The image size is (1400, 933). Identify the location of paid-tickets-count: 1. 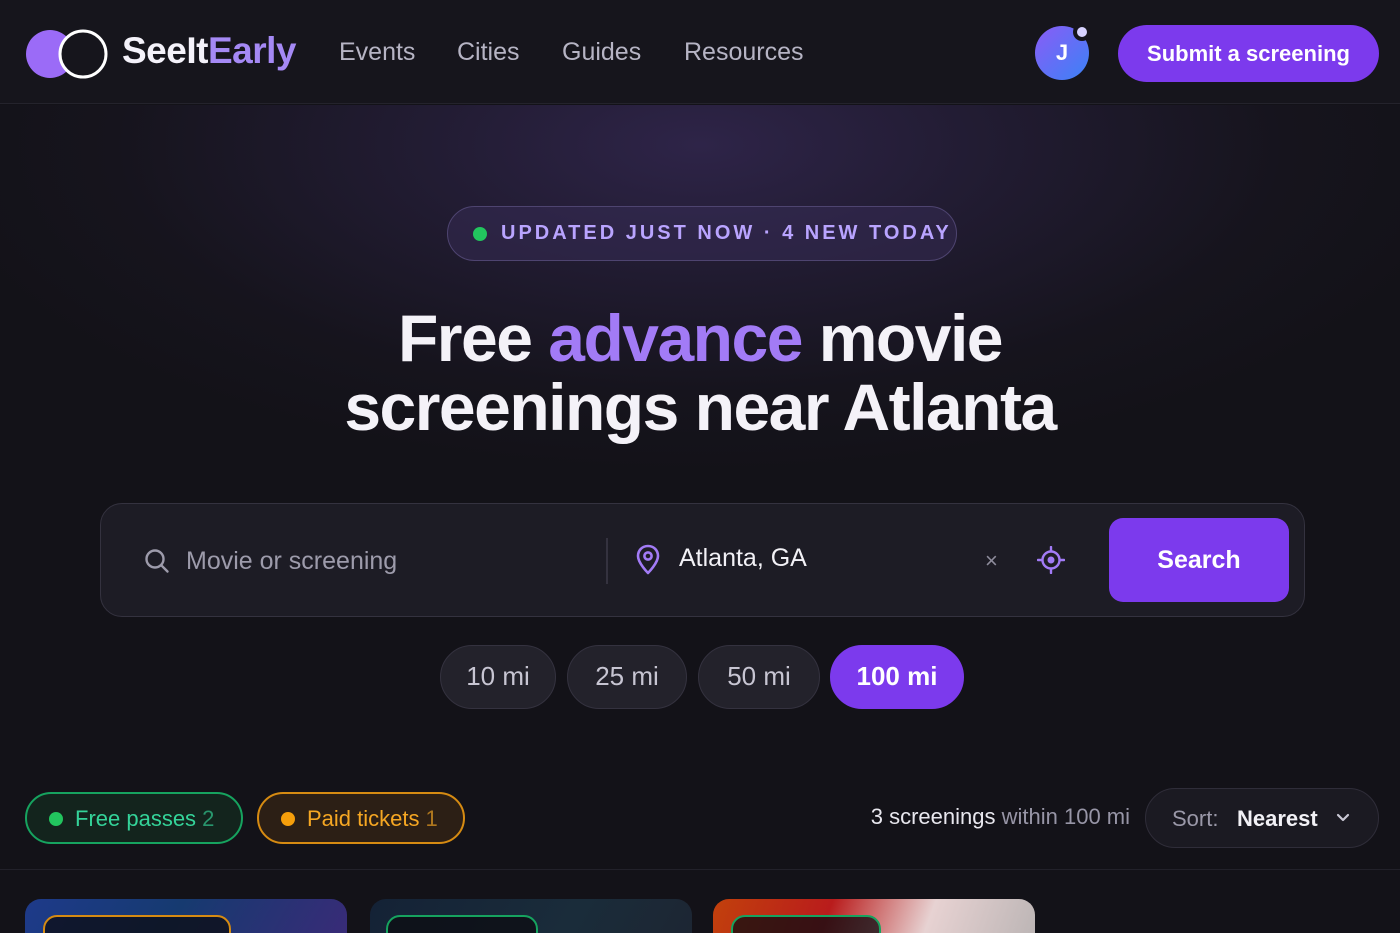
(431, 818).